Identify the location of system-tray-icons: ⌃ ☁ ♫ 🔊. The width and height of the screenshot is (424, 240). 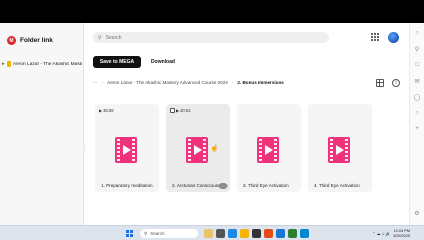
(381, 233).